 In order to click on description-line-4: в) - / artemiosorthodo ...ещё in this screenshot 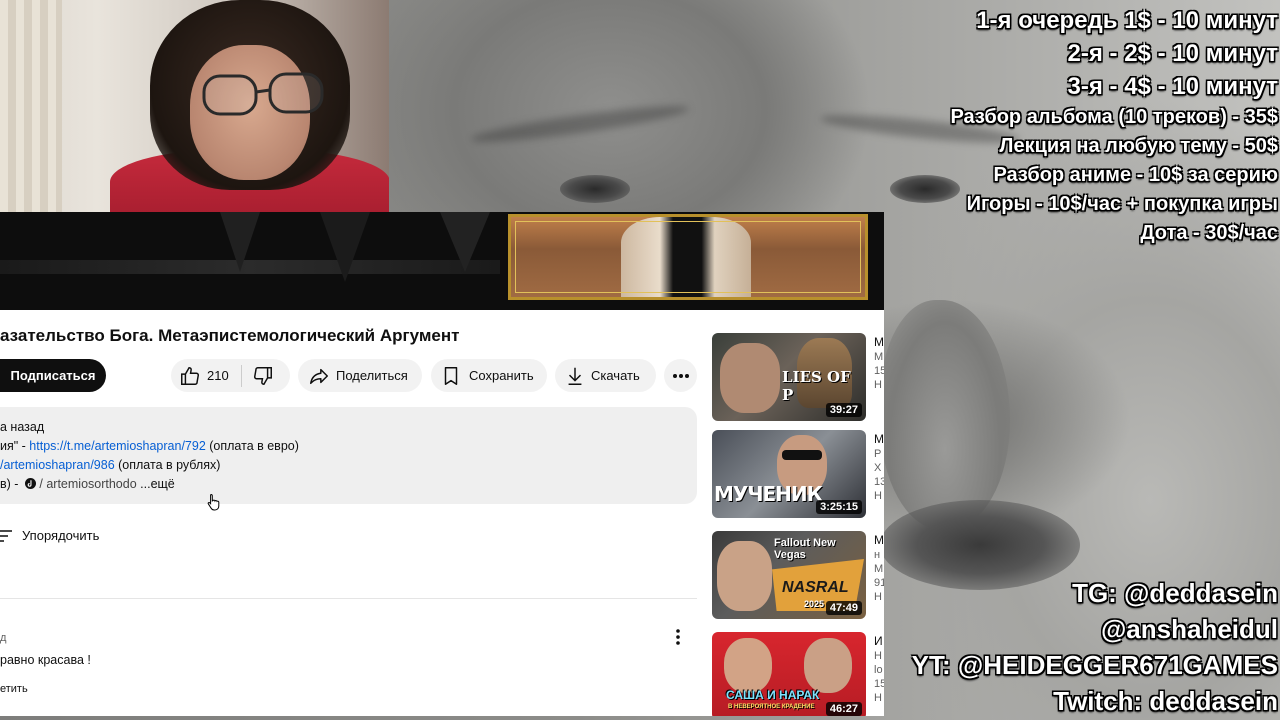, I will do `click(87, 484)`.